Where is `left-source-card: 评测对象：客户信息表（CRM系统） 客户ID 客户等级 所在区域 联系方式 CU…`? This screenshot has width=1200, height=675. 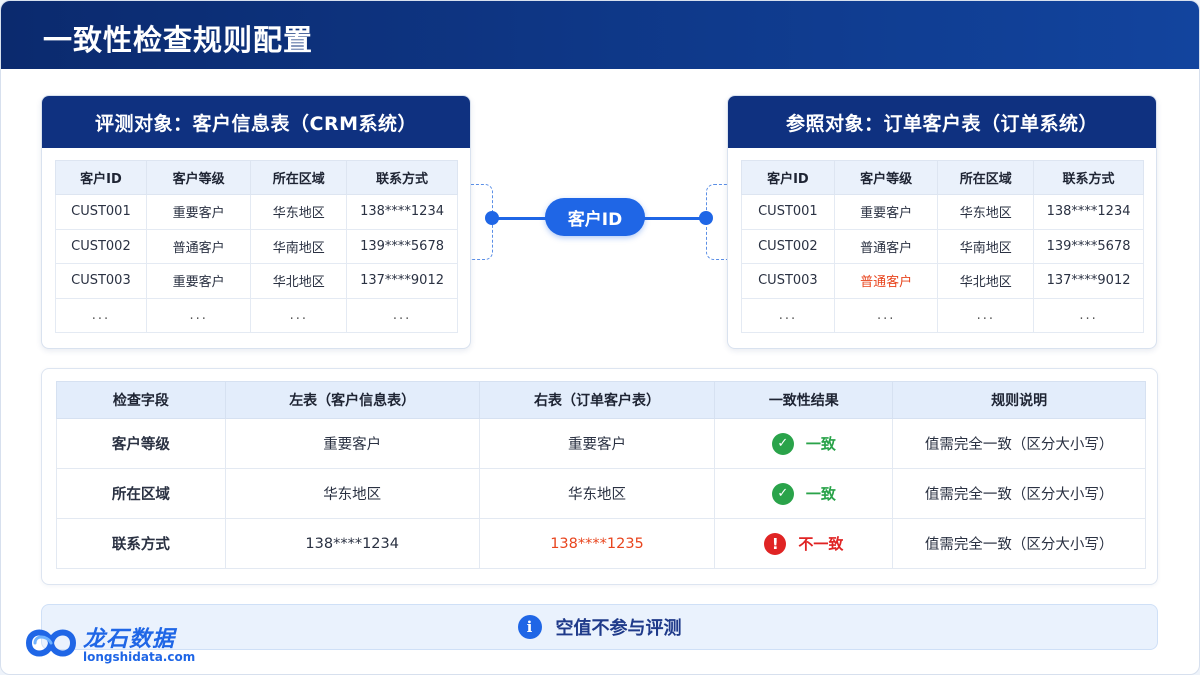
left-source-card: 评测对象：客户信息表（CRM系统） 客户ID 客户等级 所在区域 联系方式 CU… is located at coordinates (256, 222).